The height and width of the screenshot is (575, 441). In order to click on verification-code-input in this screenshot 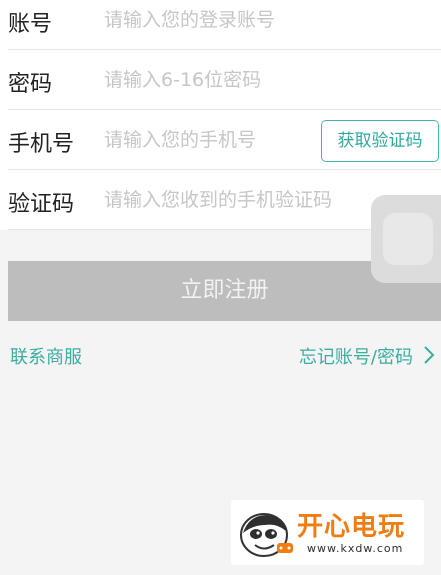, I will do `click(254, 200)`.